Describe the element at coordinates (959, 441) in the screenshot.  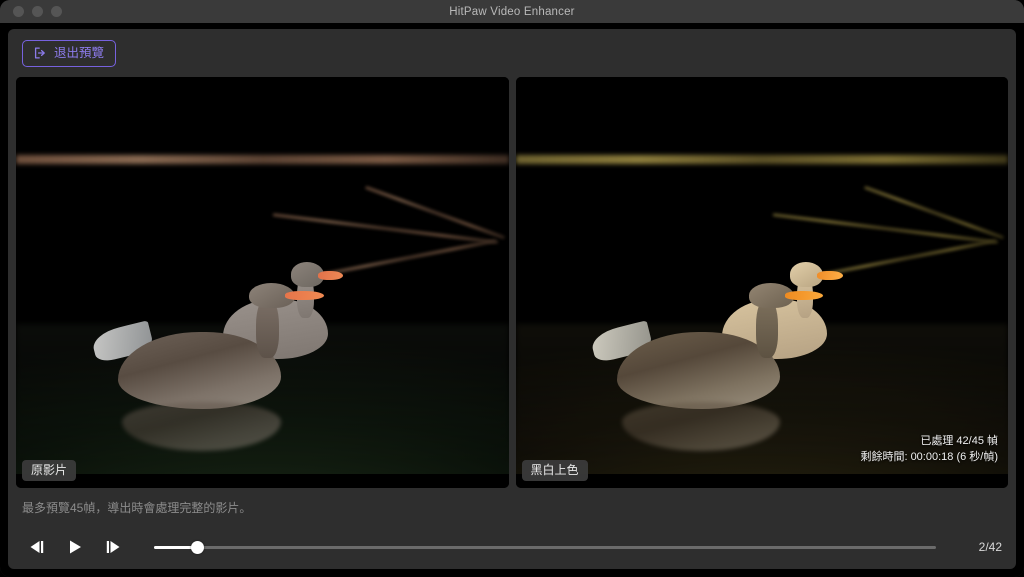
I see `processed-frames-text: 已處理 42/45 幀` at that location.